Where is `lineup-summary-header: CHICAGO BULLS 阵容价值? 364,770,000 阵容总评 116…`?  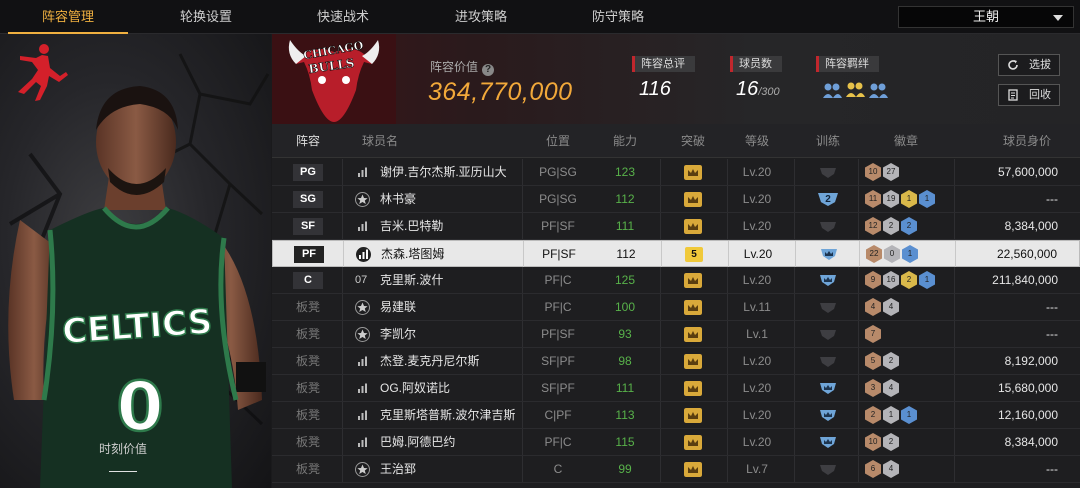 lineup-summary-header: CHICAGO BULLS 阵容价值? 364,770,000 阵容总评 116… is located at coordinates (676, 79).